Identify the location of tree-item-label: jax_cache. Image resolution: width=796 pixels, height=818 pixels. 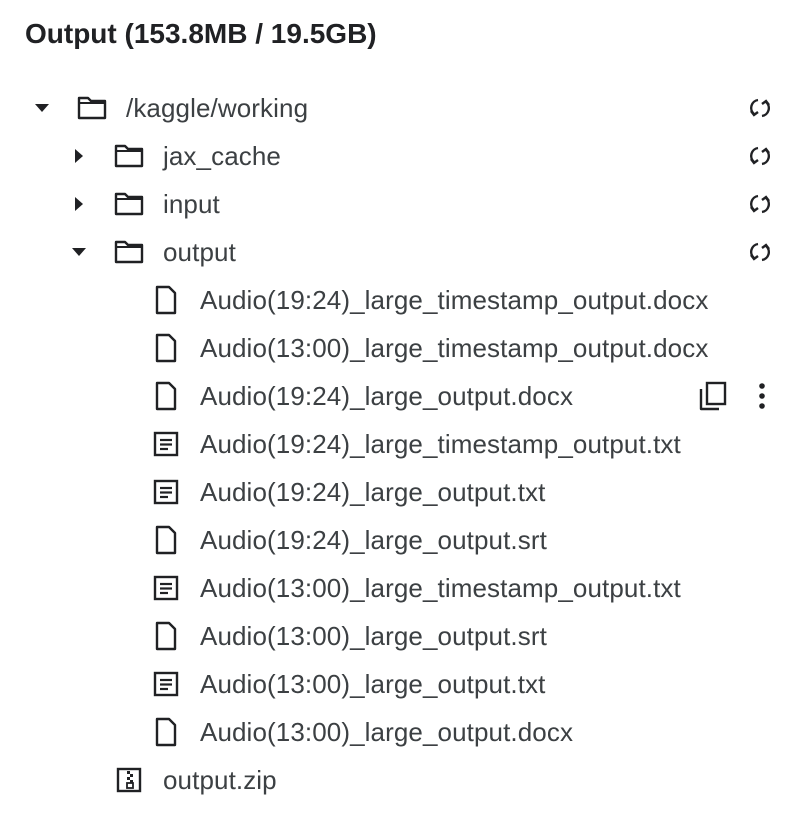
(222, 155).